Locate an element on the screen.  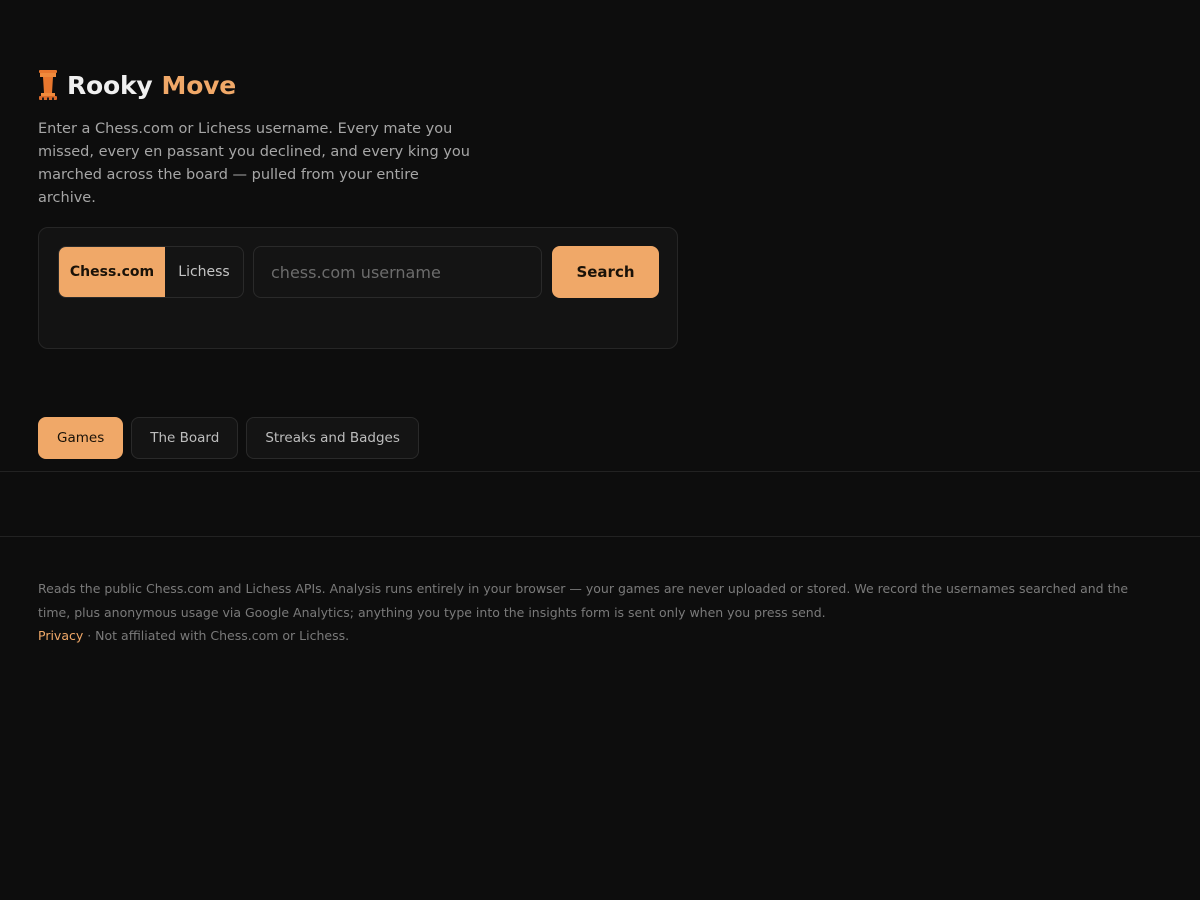
brand-logo: Rooky Move is located at coordinates (137, 85).